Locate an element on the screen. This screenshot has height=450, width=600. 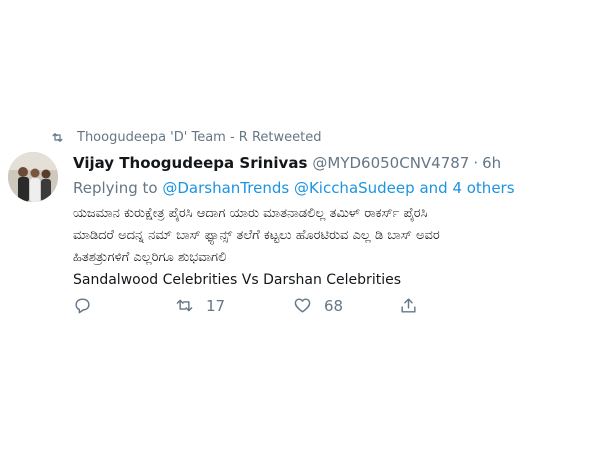
user-handle: @MYD6050CNV4787 is located at coordinates (390, 163).